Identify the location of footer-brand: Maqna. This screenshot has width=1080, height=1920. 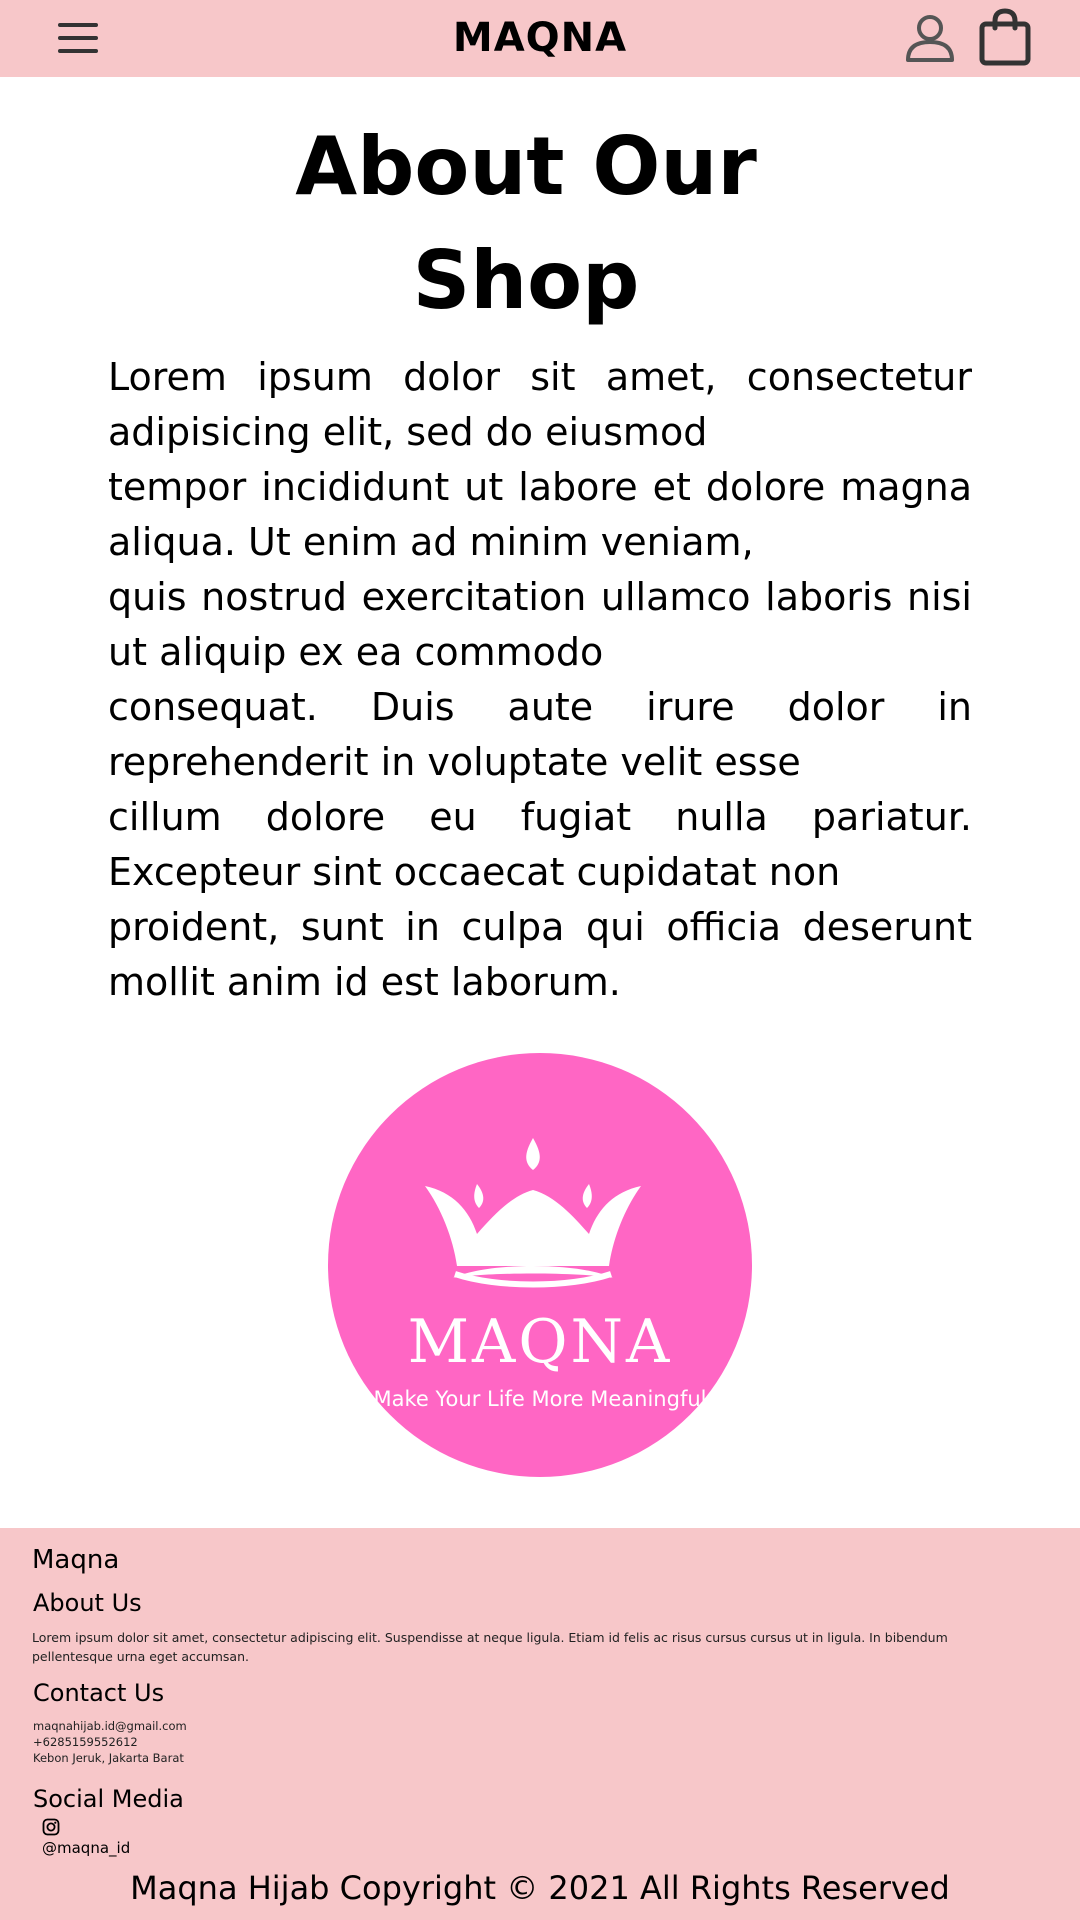
(76, 1560).